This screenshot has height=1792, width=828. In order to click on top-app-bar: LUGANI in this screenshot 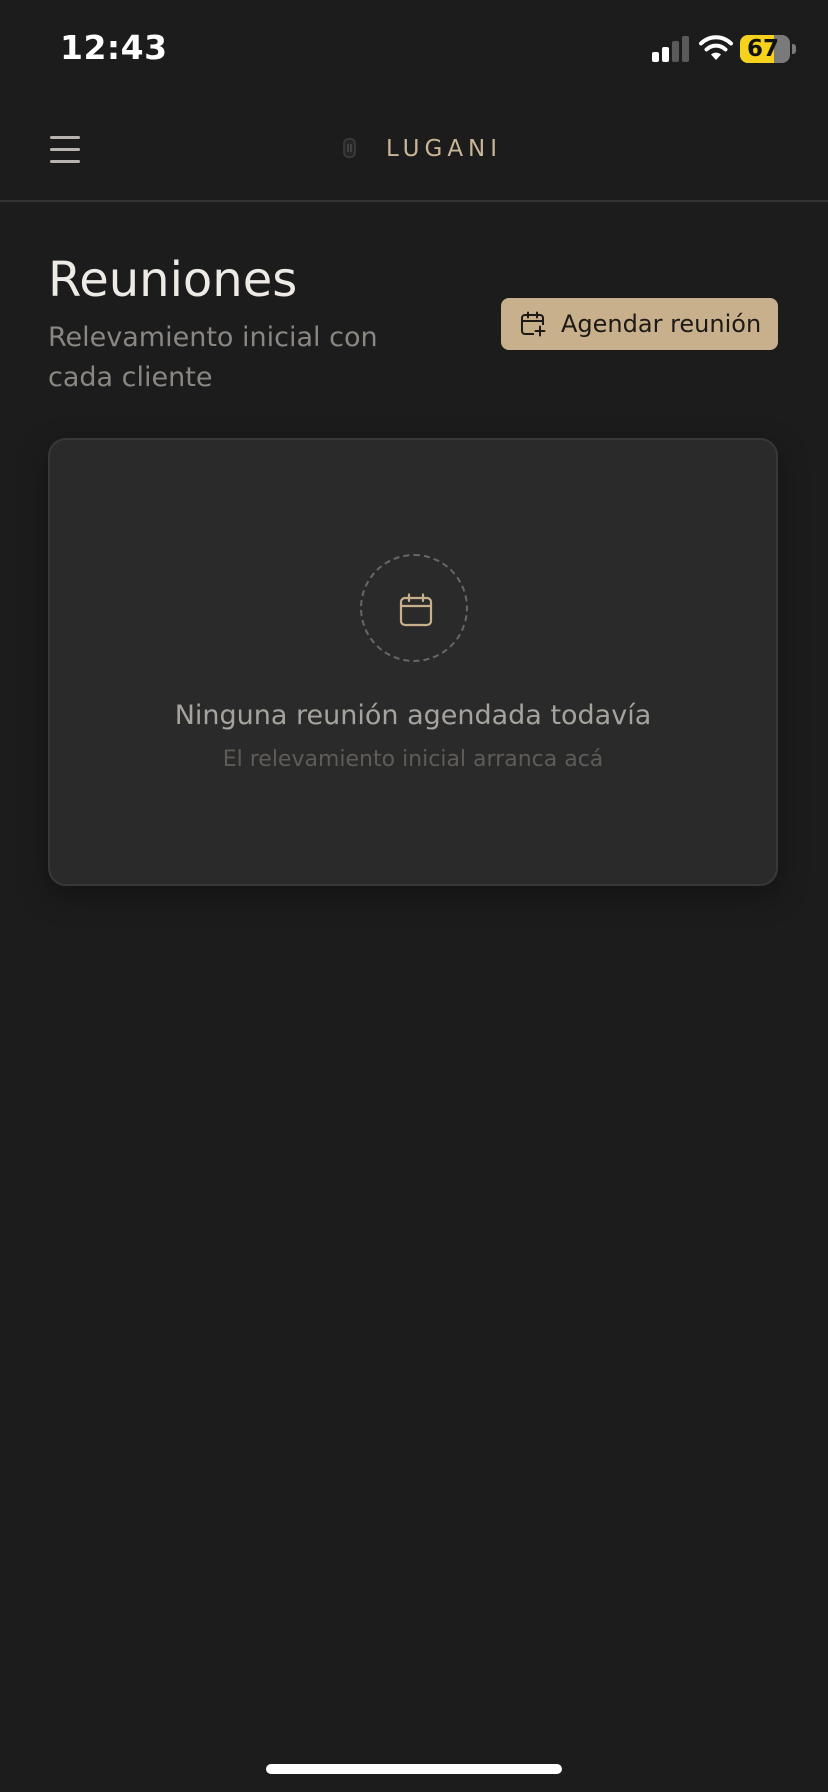, I will do `click(414, 151)`.